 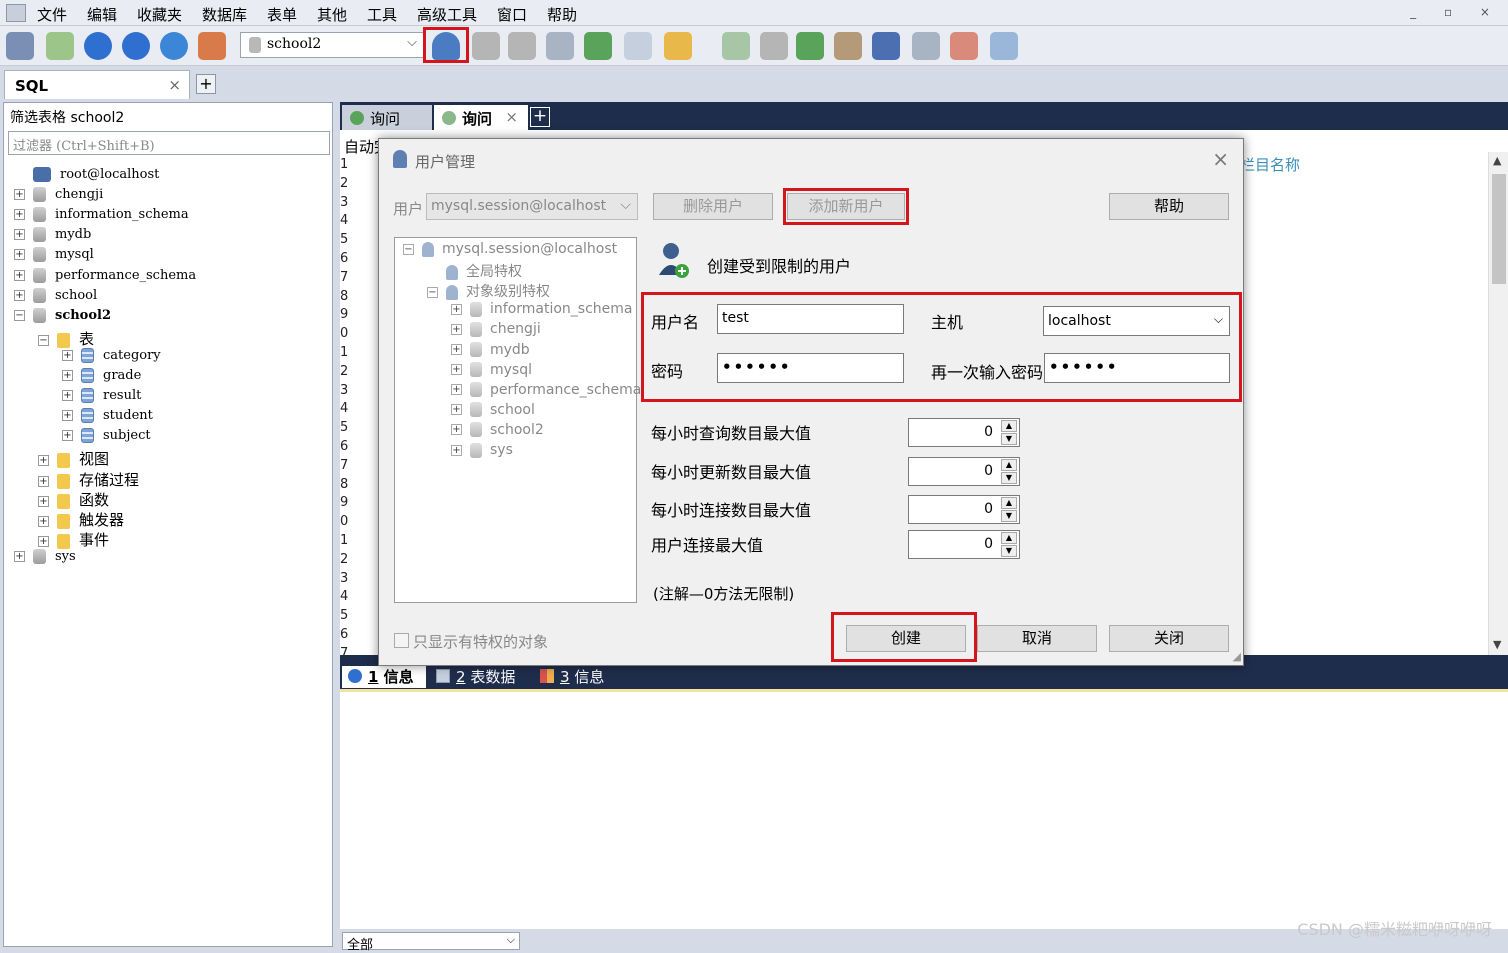 What do you see at coordinates (73, 539) in the screenshot?
I see `tree-node: + 事件` at bounding box center [73, 539].